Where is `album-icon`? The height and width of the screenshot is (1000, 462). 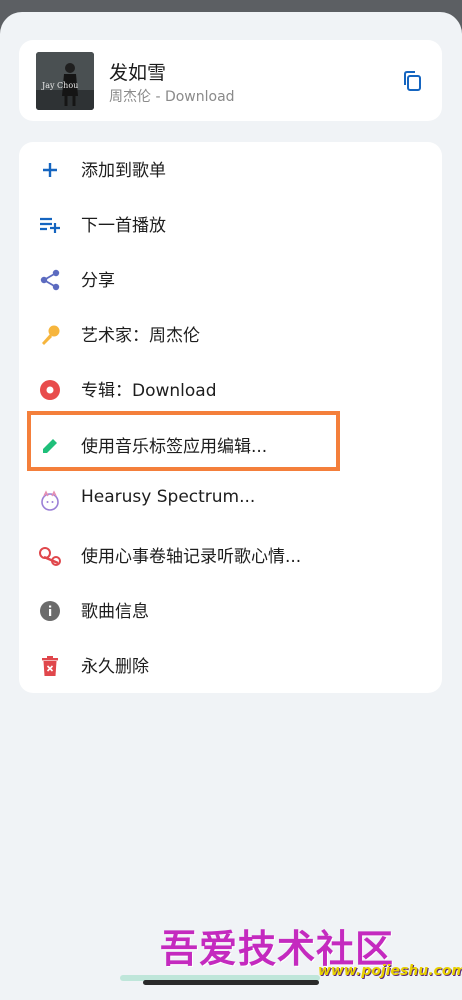 album-icon is located at coordinates (50, 390).